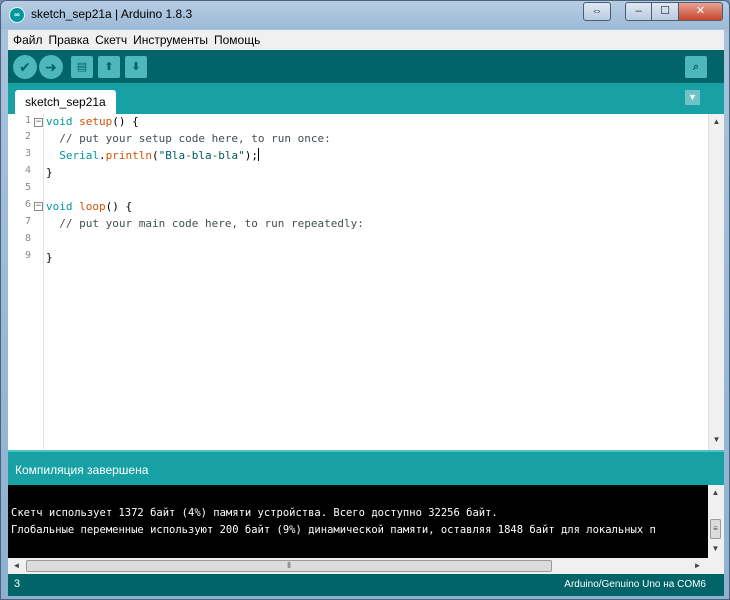 This screenshot has height=600, width=730. I want to click on line-number: 4, so click(27, 170).